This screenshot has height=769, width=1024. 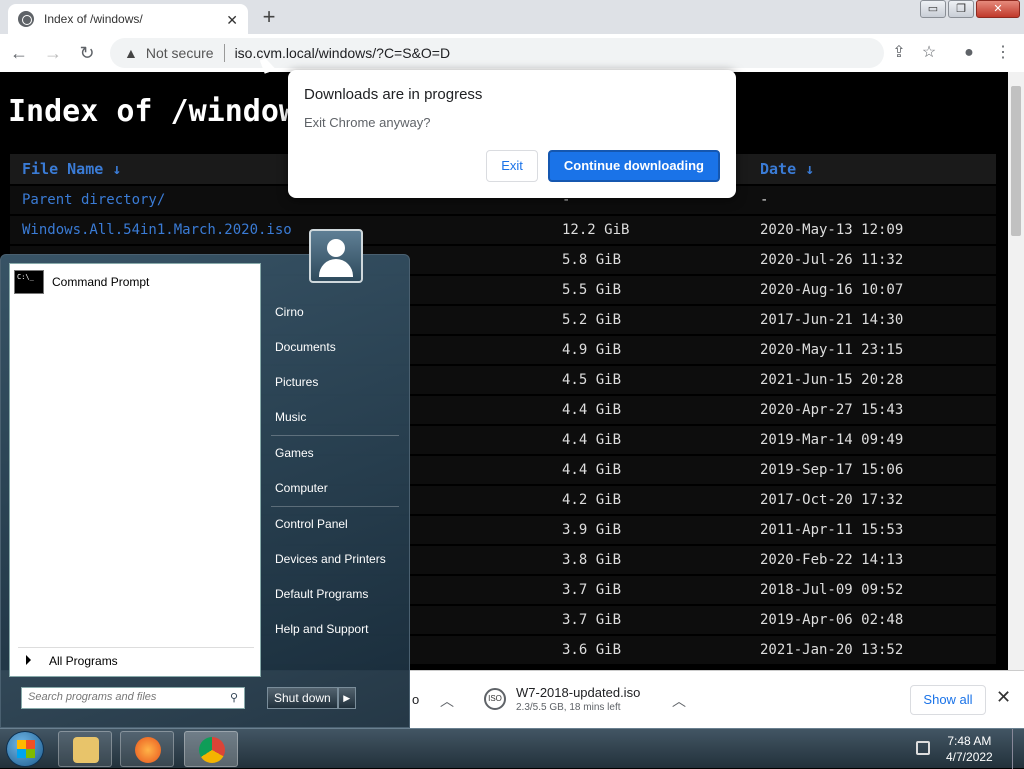 I want to click on page-scrollbar, so click(x=1016, y=371).